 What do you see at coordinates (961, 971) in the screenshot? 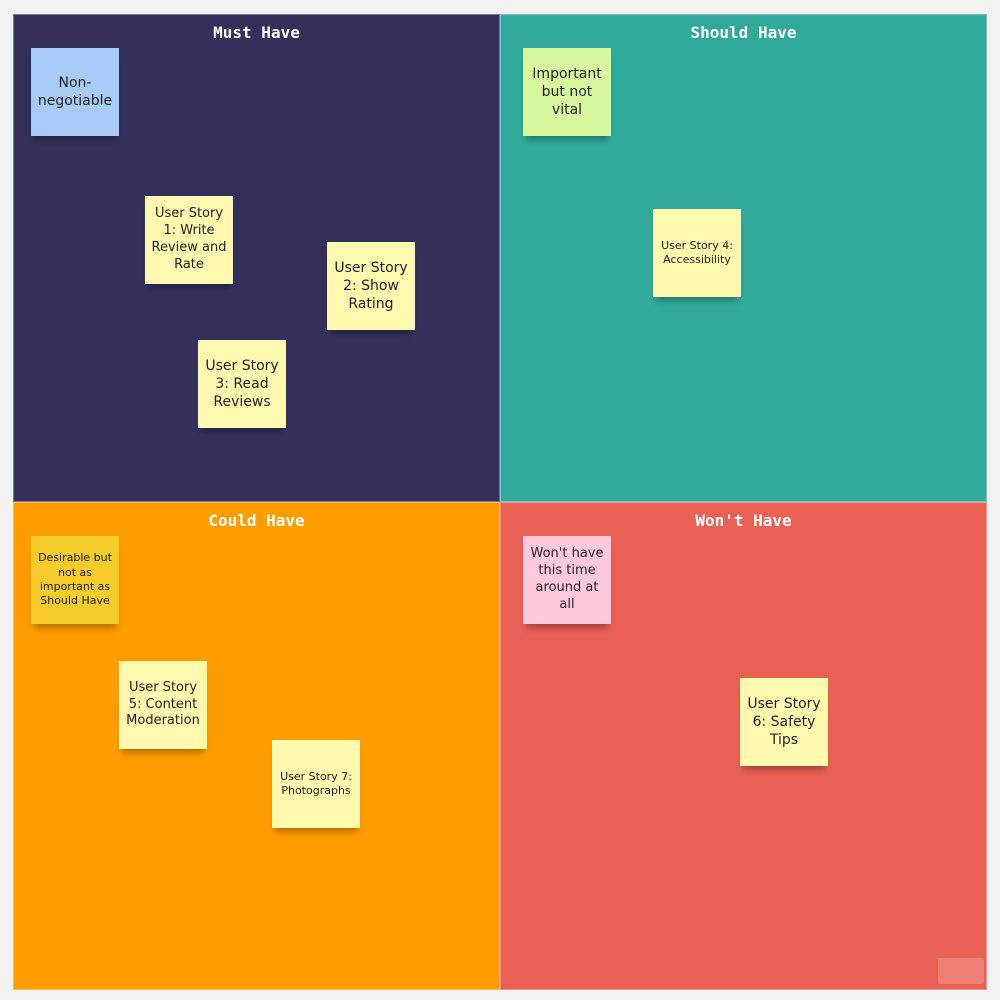
I see `watermark-badge` at bounding box center [961, 971].